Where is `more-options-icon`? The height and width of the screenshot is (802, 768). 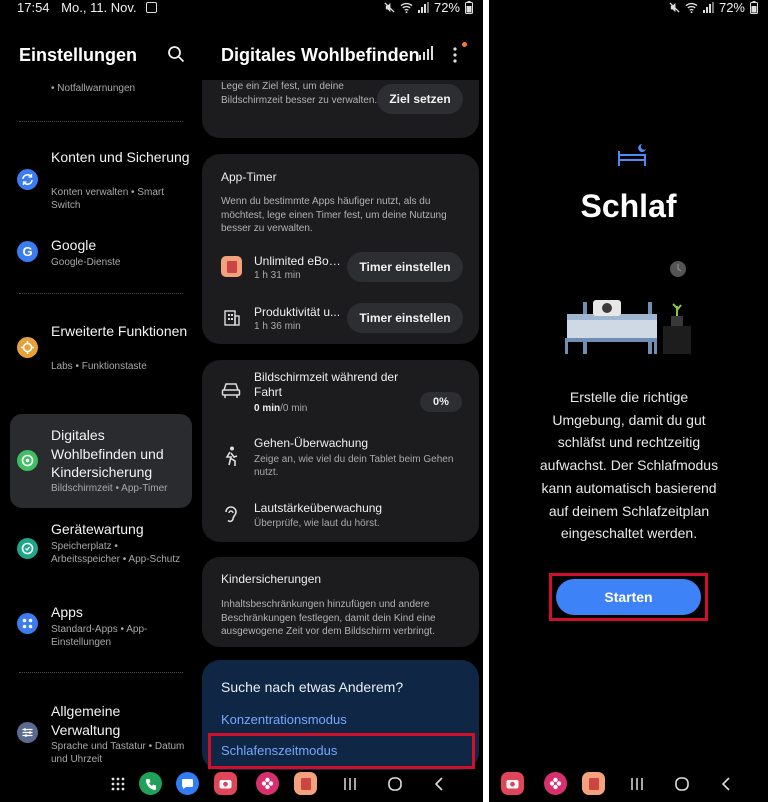 more-options-icon is located at coordinates (455, 55).